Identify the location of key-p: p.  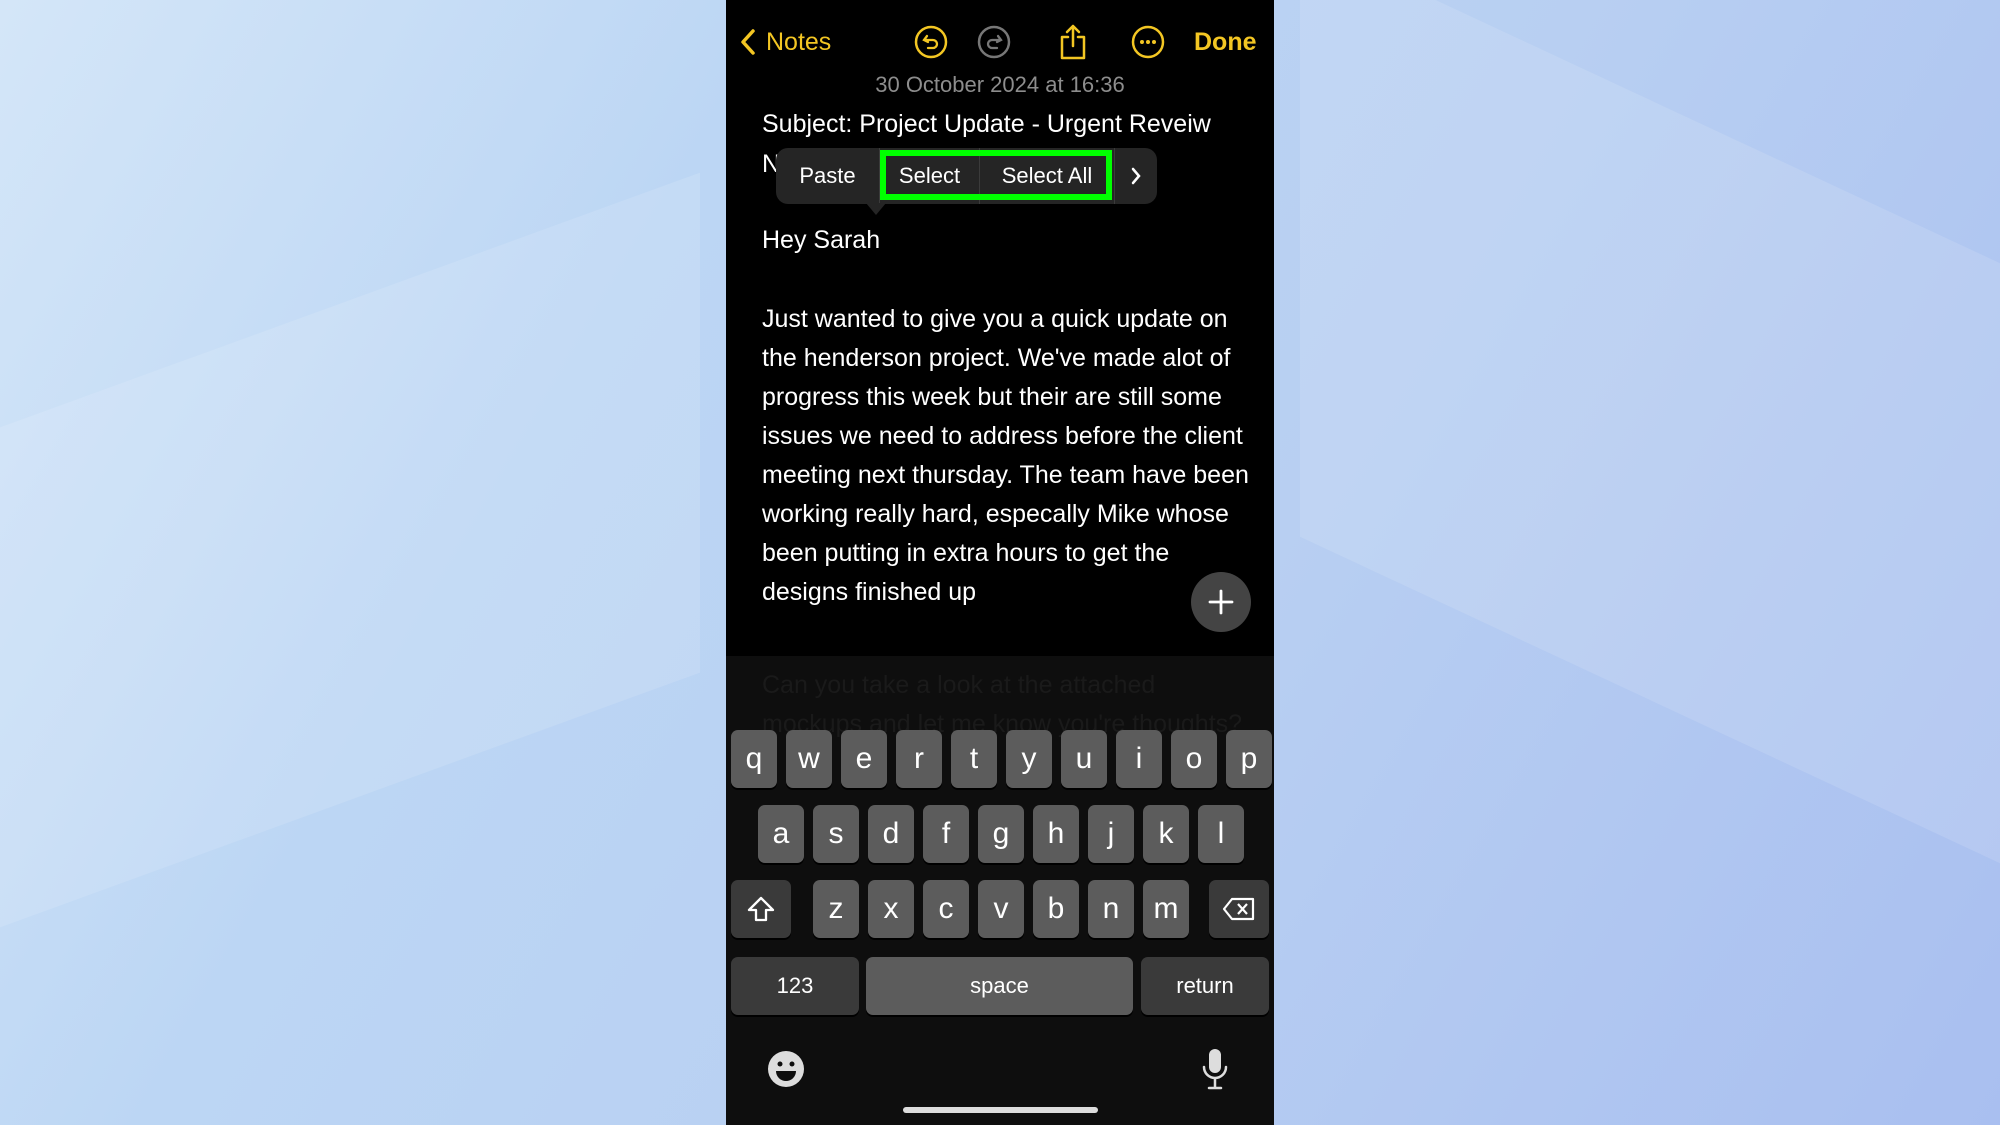
(1249, 759).